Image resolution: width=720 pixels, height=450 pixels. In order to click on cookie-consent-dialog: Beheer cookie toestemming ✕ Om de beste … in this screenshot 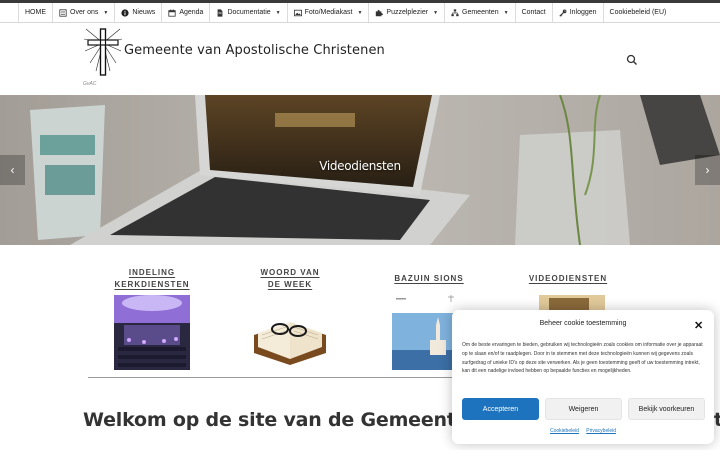, I will do `click(583, 377)`.